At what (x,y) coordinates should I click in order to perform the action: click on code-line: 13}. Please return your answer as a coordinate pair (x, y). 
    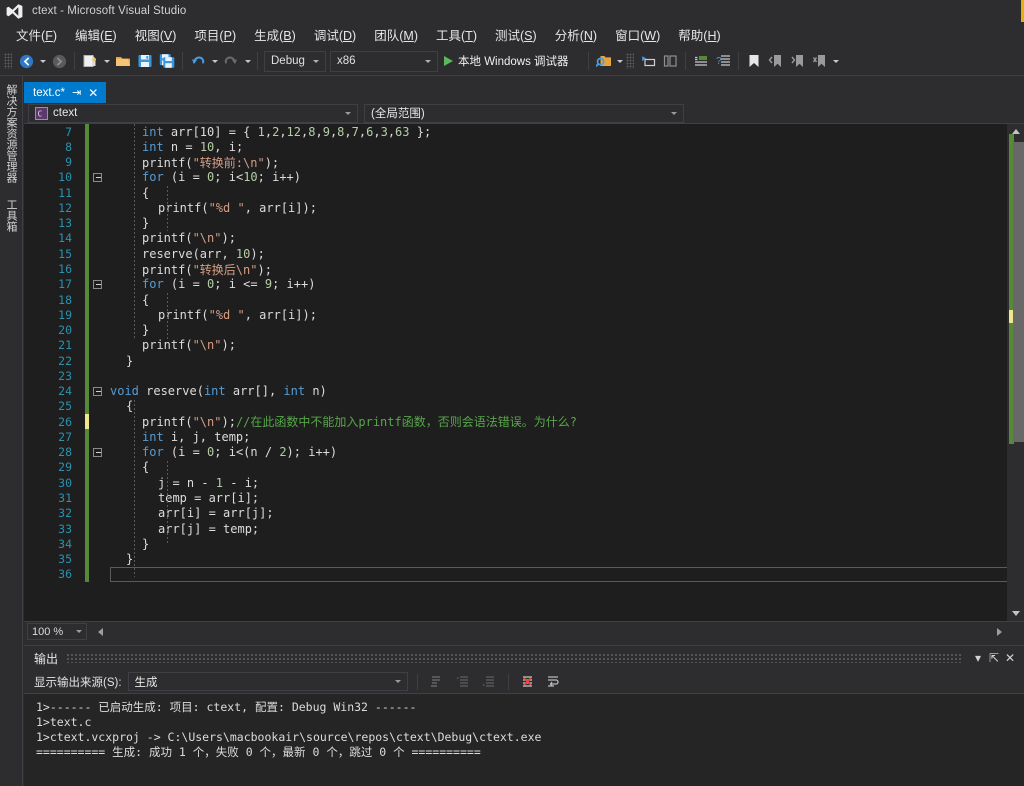
    Looking at the image, I should click on (524, 223).